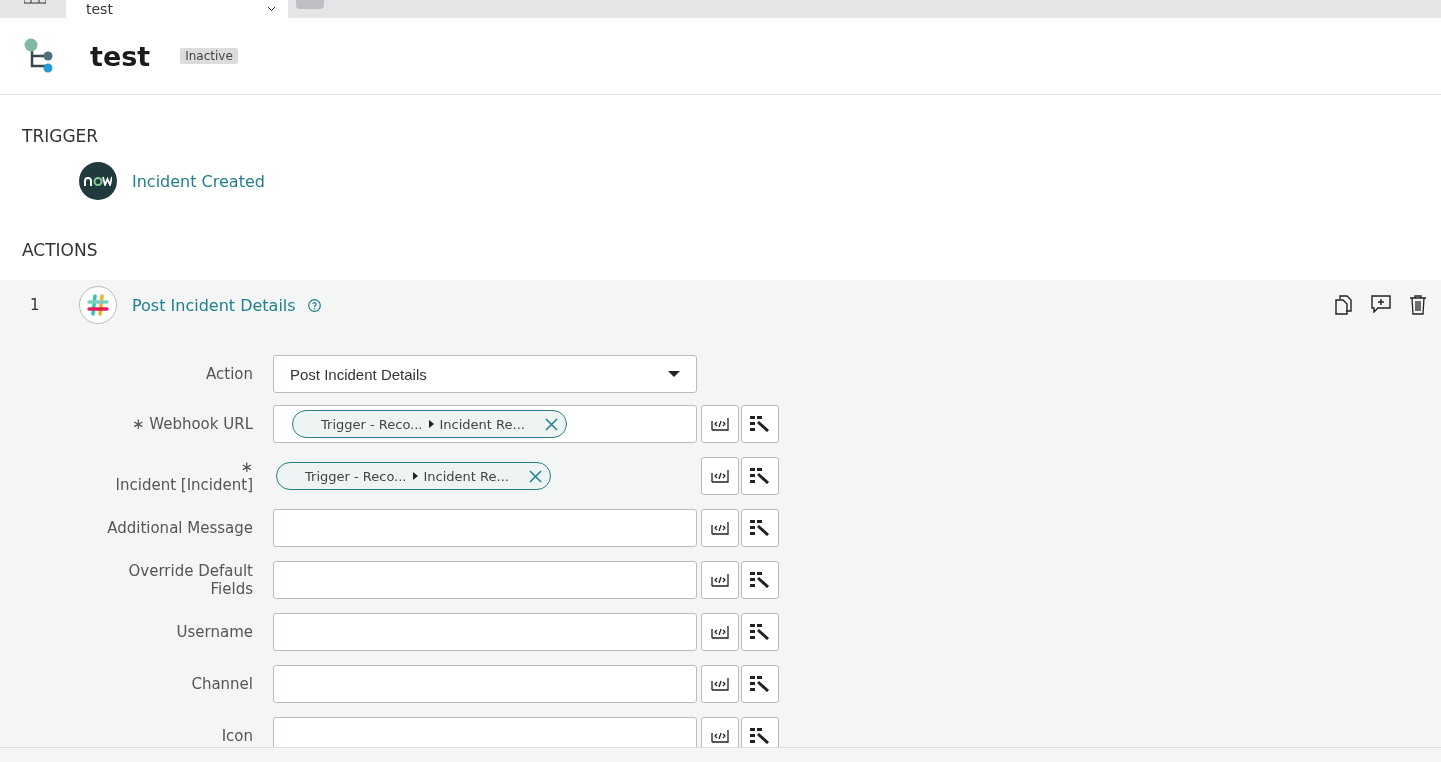 This screenshot has width=1441, height=762. I want to click on trigger-link: Incident Created, so click(198, 181).